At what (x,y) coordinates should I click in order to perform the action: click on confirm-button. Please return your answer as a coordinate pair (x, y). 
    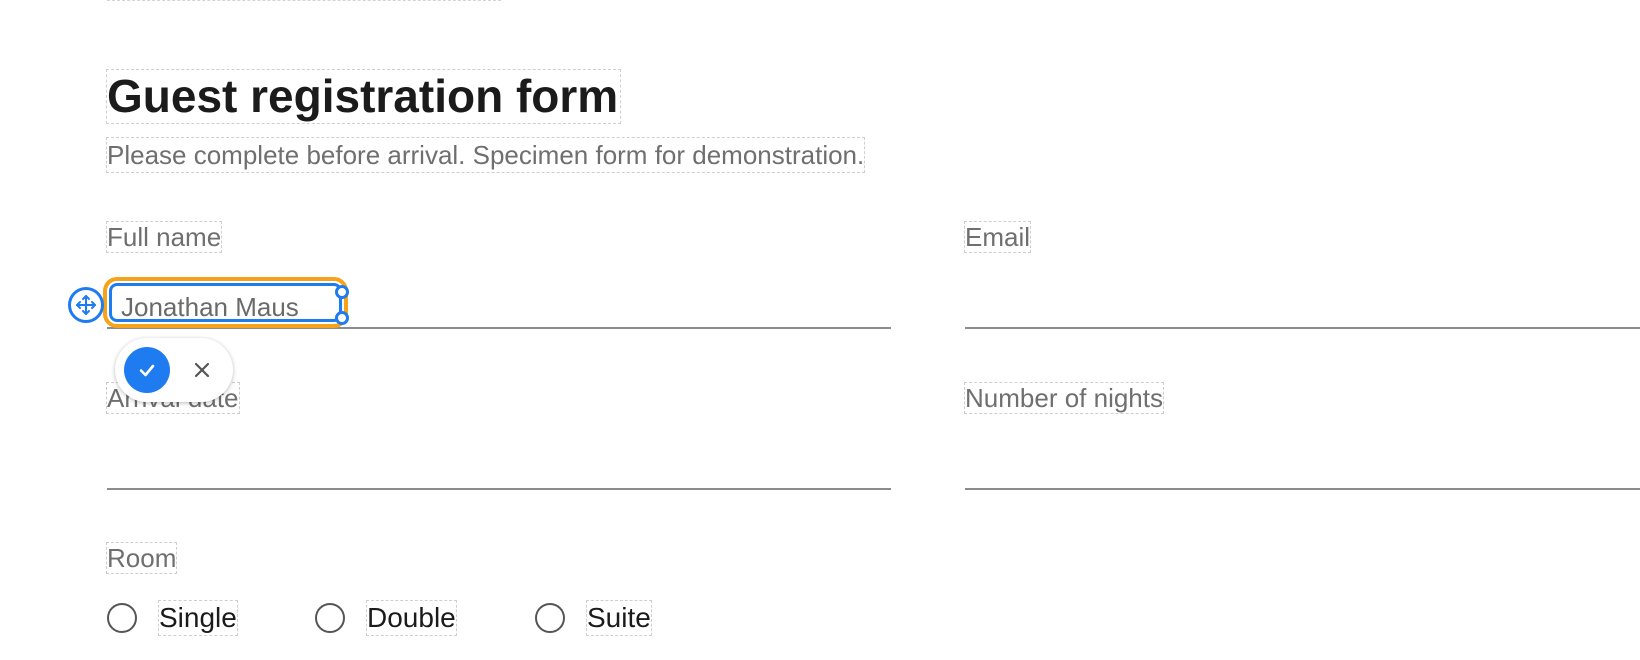
    Looking at the image, I should click on (147, 370).